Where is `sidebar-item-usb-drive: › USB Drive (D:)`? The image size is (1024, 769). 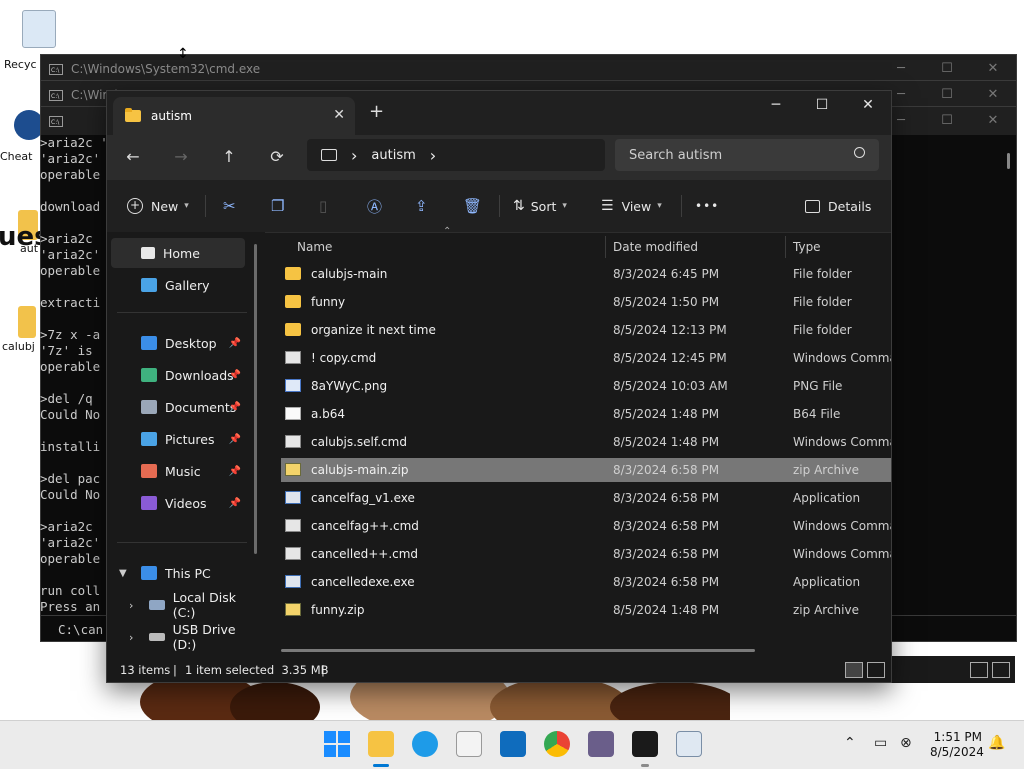 sidebar-item-usb-drive: › USB Drive (D:) is located at coordinates (186, 637).